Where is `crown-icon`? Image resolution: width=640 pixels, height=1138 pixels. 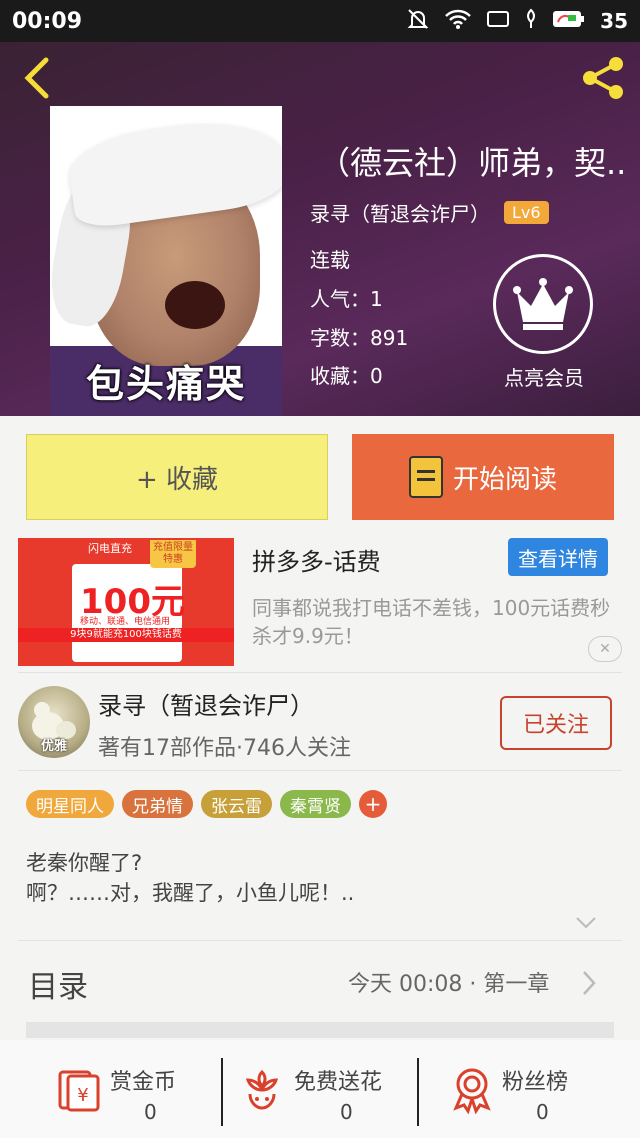 crown-icon is located at coordinates (543, 304).